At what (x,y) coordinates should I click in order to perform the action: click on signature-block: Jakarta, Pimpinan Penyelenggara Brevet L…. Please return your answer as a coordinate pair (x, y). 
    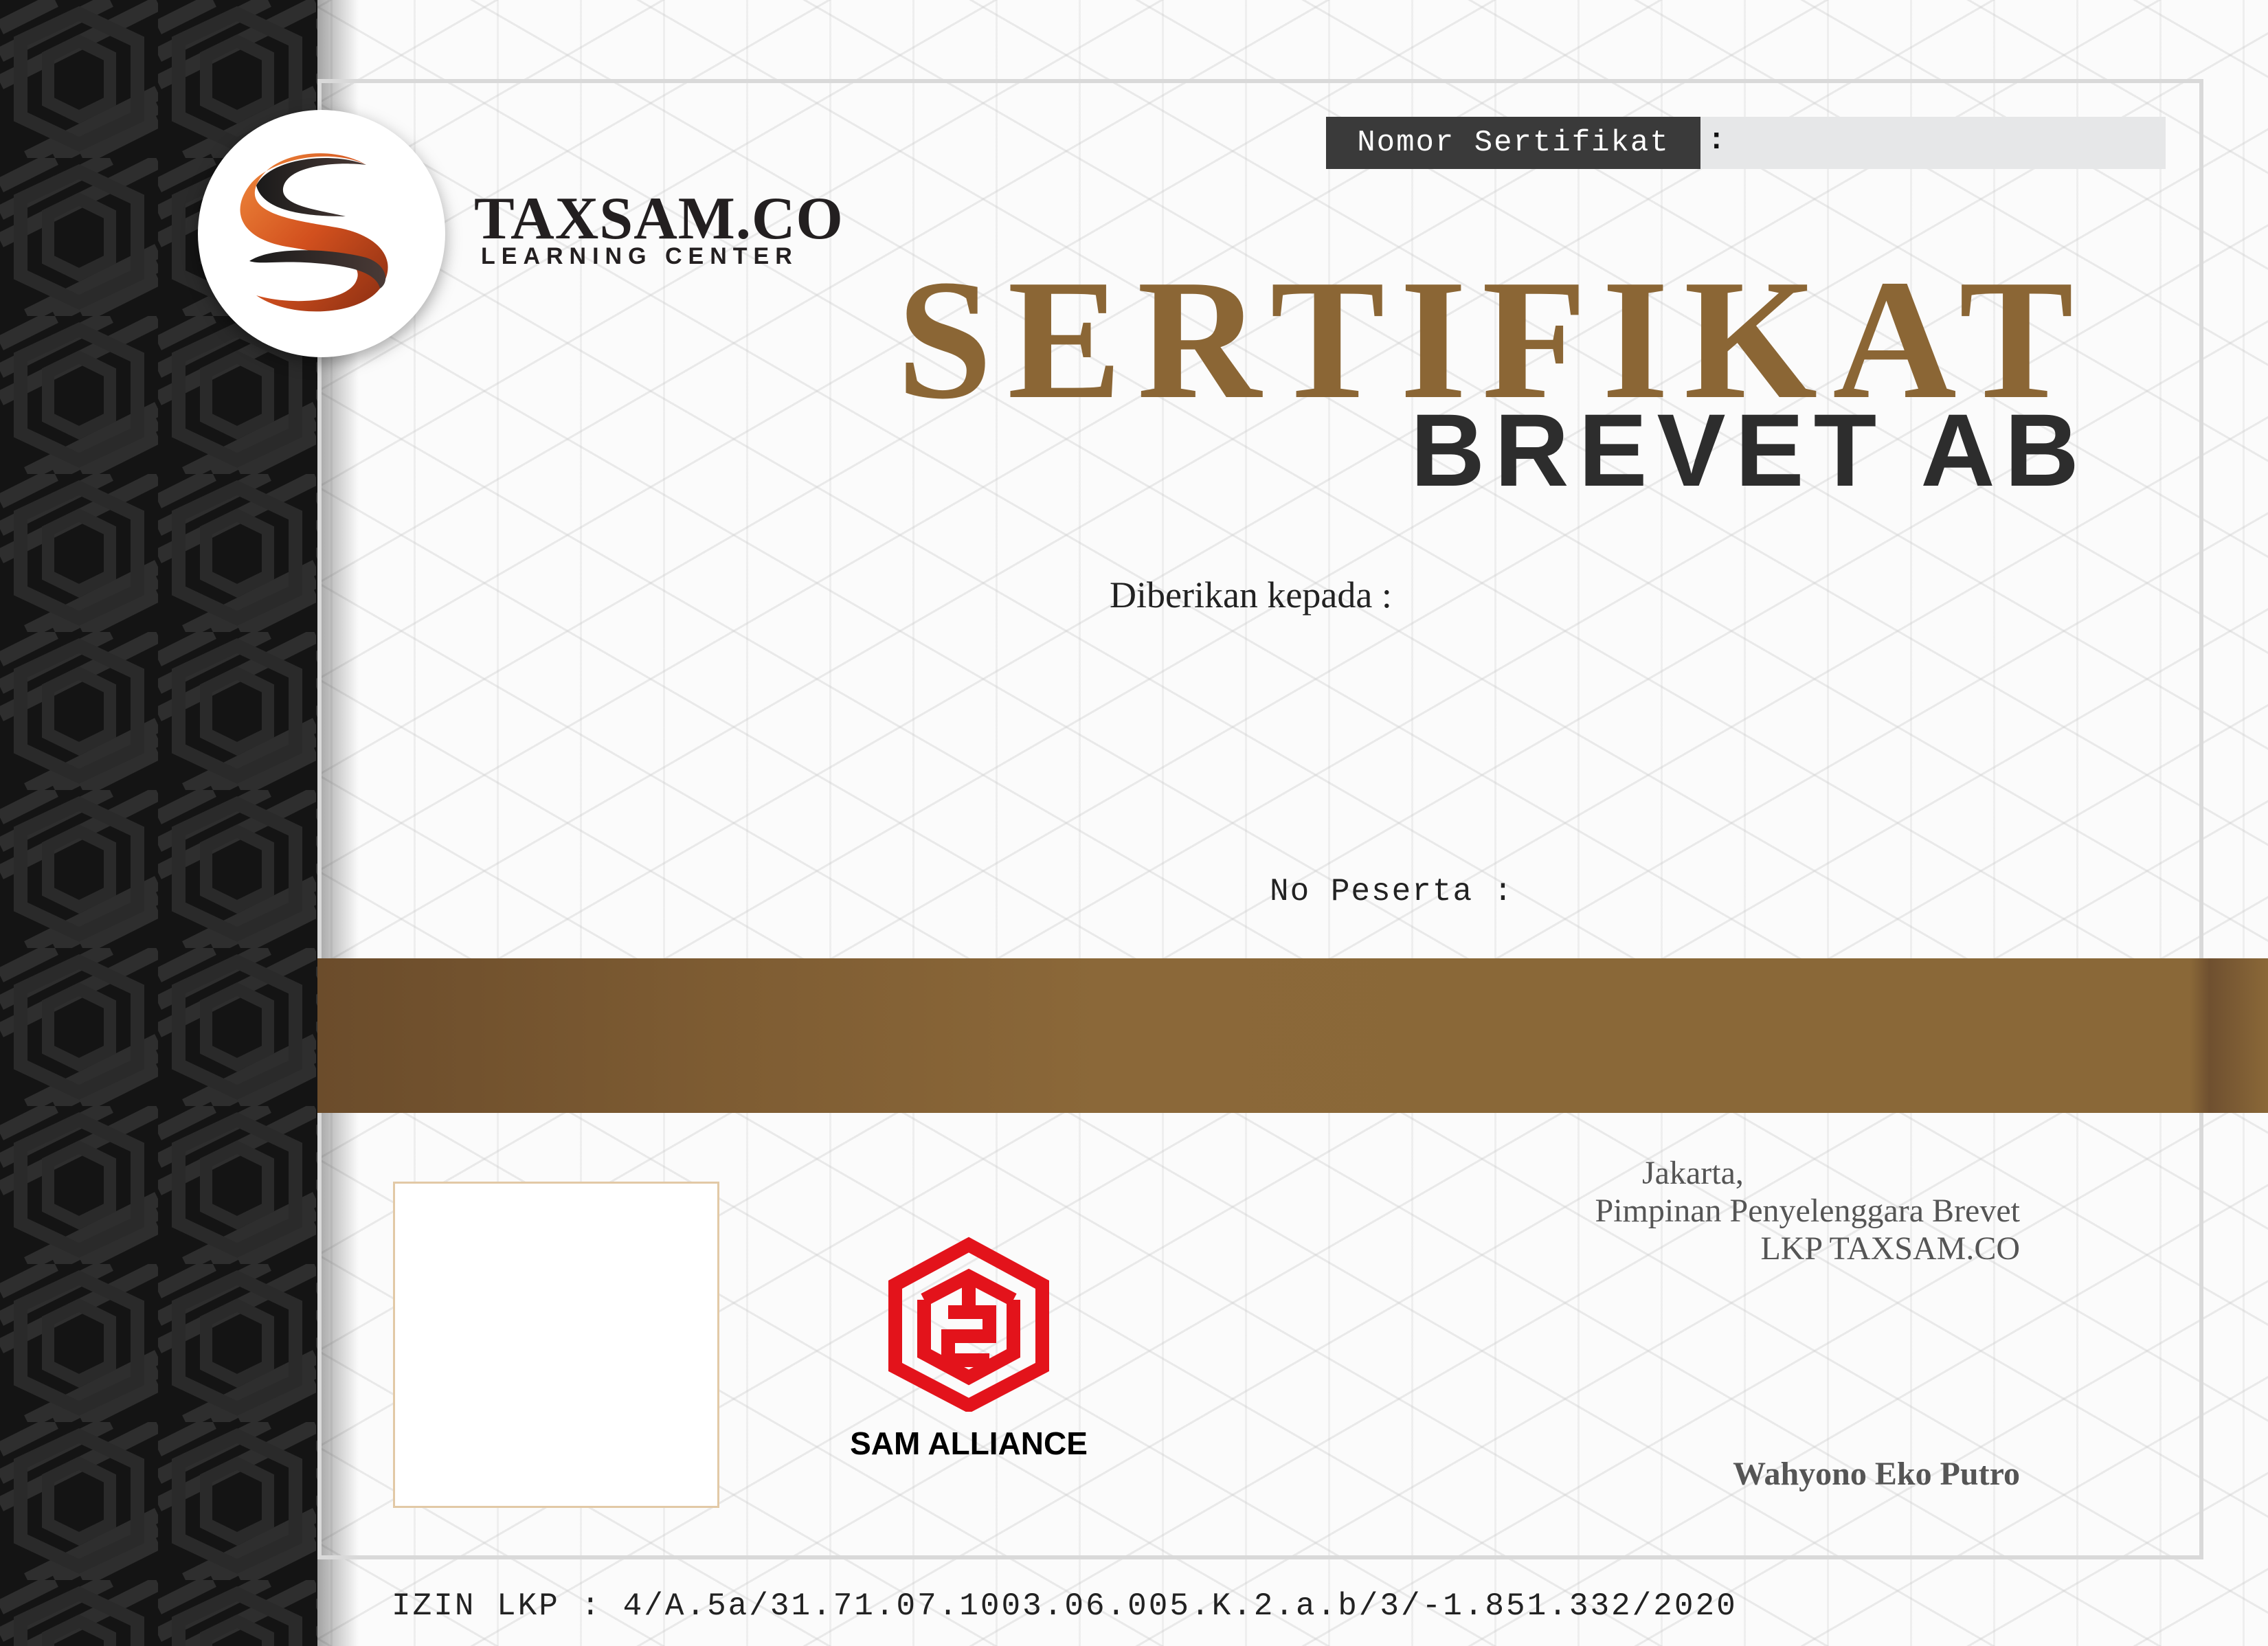
    Looking at the image, I should click on (1732, 1210).